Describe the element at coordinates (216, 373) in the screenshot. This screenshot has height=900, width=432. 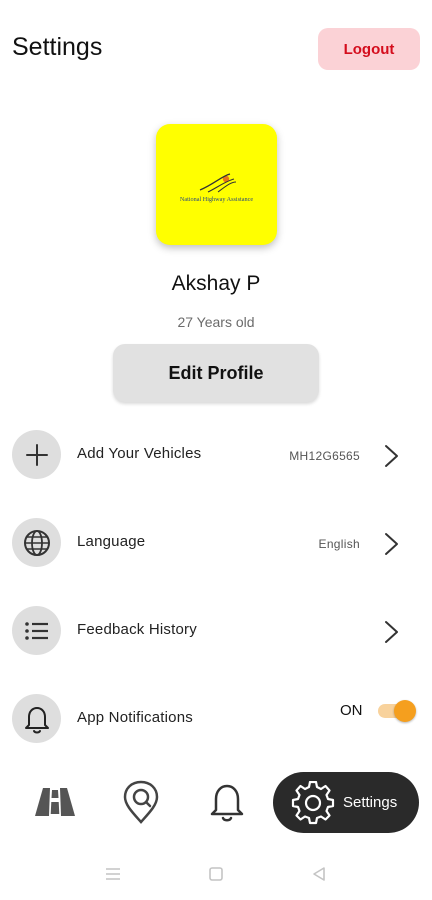
I see `edit-profile-button: Edit Profile` at that location.